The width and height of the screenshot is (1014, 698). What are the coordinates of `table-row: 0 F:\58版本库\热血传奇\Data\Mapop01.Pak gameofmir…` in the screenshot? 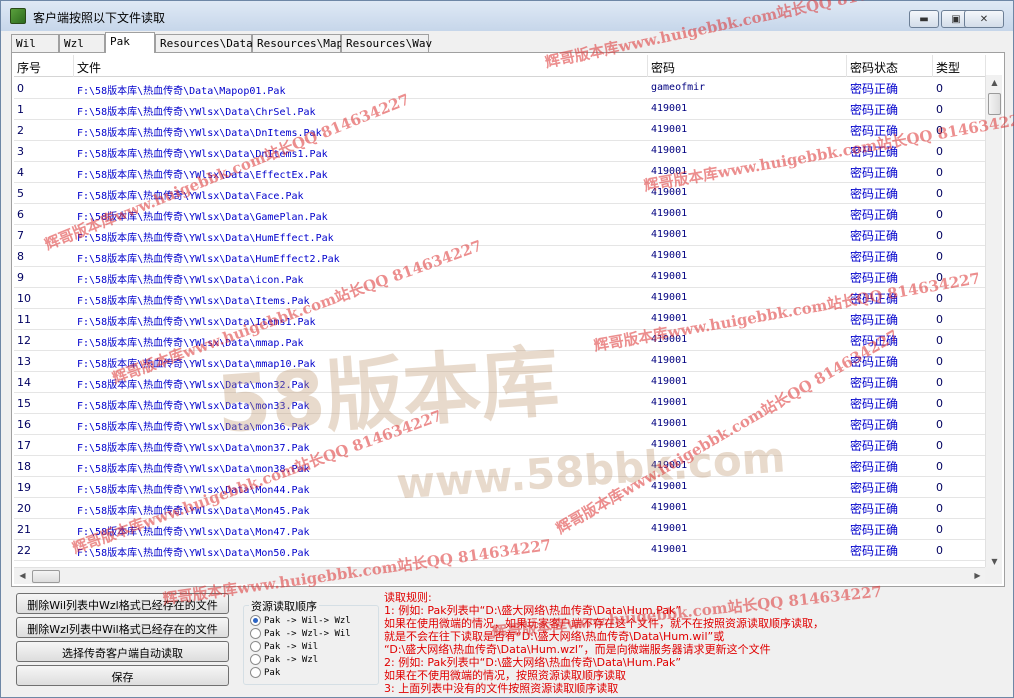 It's located at (500, 88).